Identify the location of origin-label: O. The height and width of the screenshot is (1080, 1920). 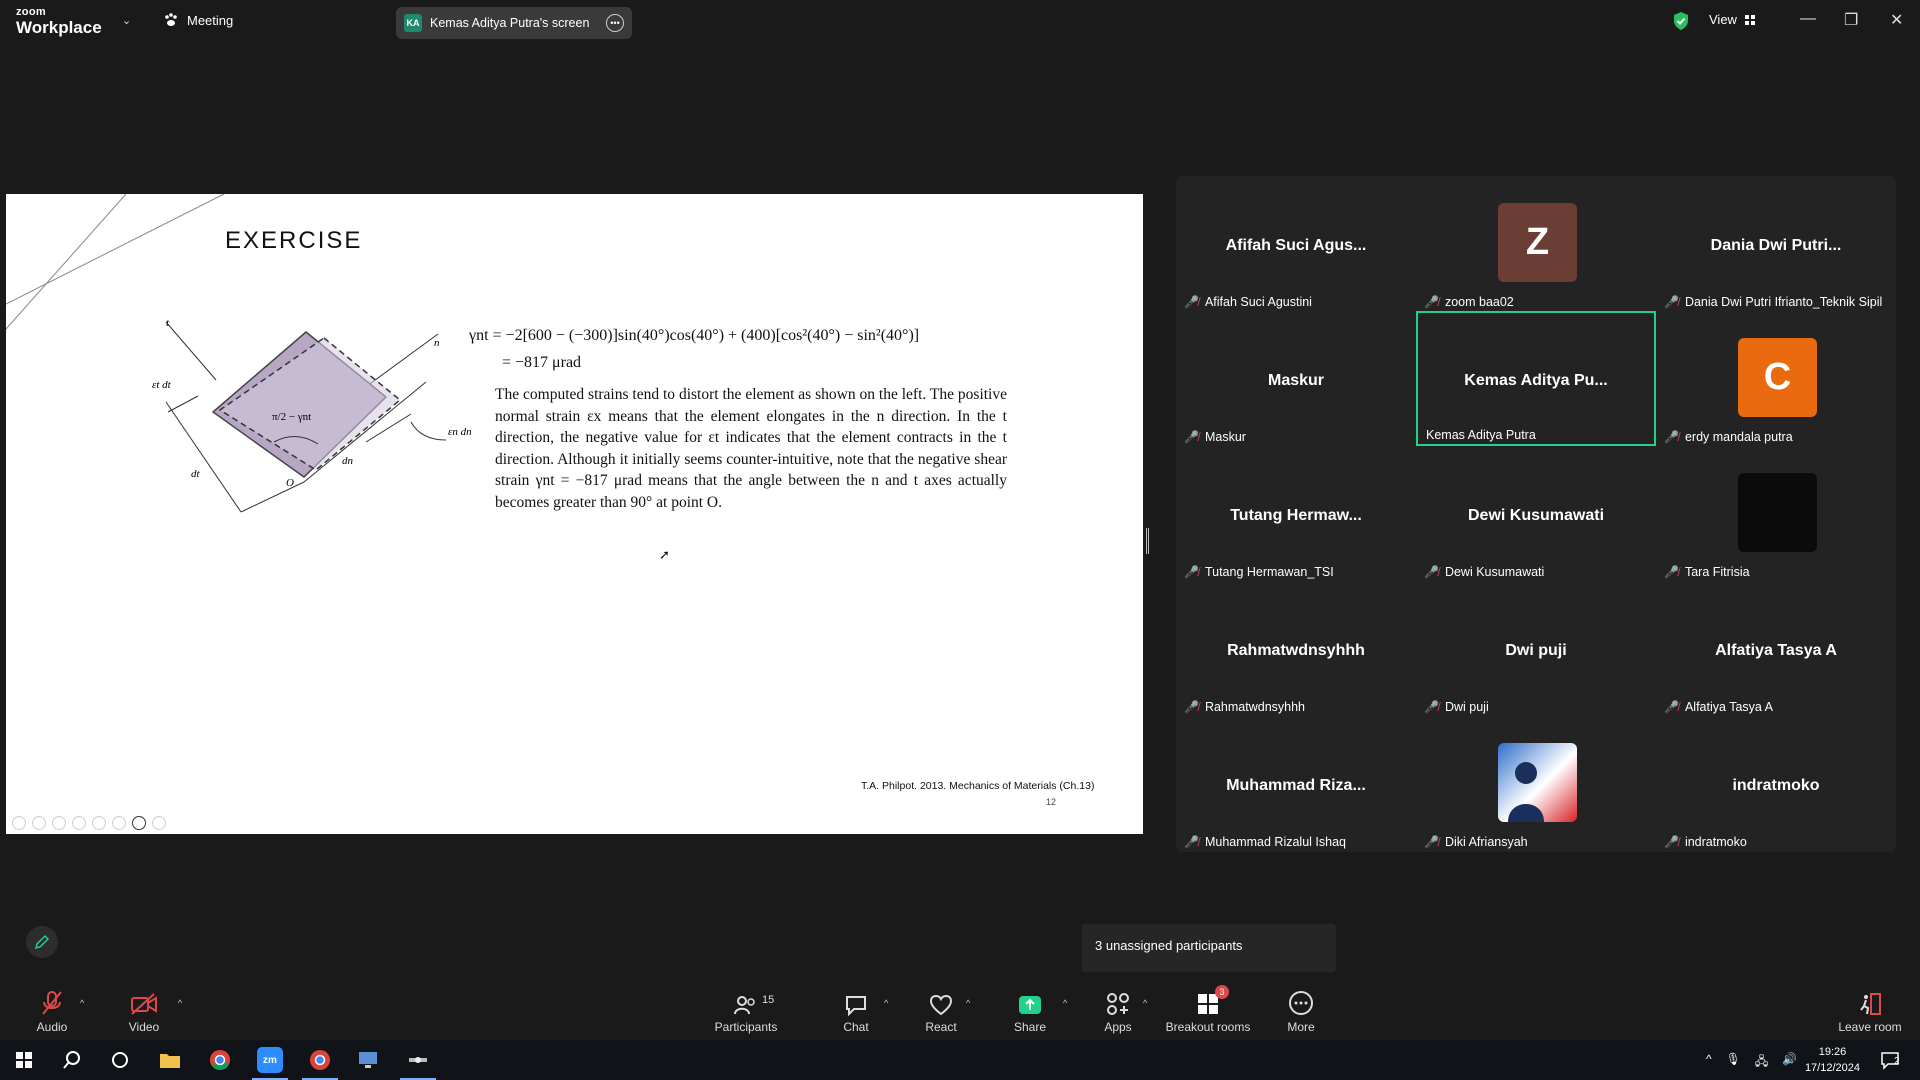
(290, 483).